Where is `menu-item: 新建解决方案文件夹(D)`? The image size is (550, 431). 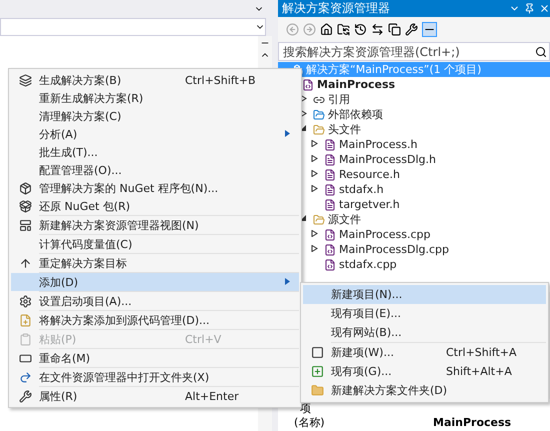
menu-item: 新建解决方案文件夹(D) is located at coordinates (424, 390).